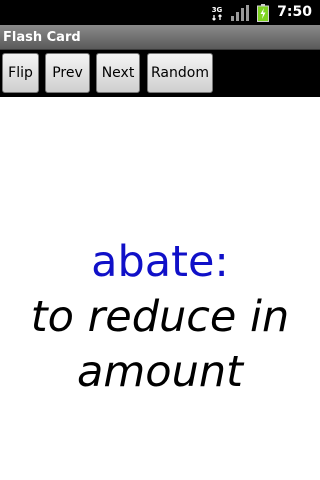  I want to click on toolbar: Flip Prev Next Random, so click(160, 73).